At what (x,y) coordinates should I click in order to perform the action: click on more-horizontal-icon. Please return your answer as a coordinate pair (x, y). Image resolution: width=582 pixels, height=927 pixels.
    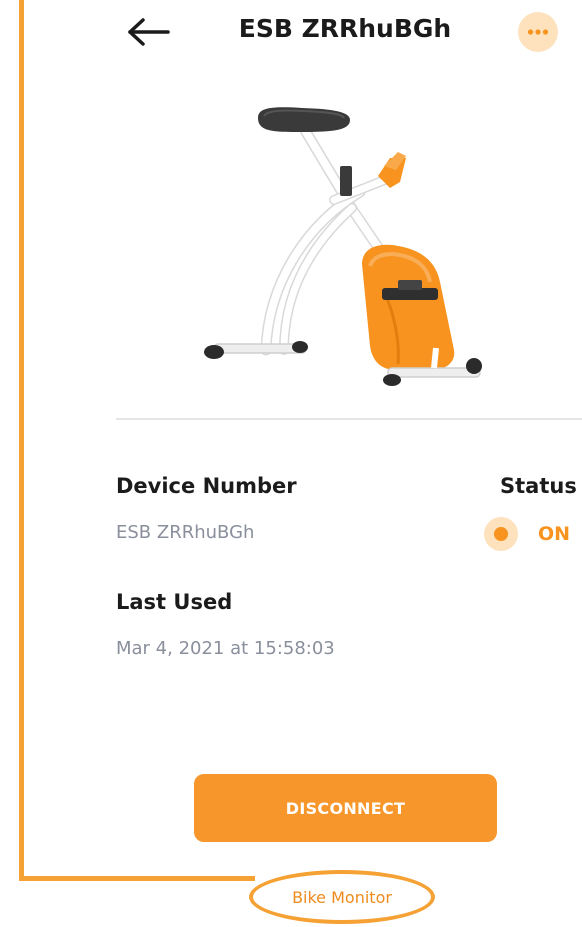
    Looking at the image, I should click on (538, 32).